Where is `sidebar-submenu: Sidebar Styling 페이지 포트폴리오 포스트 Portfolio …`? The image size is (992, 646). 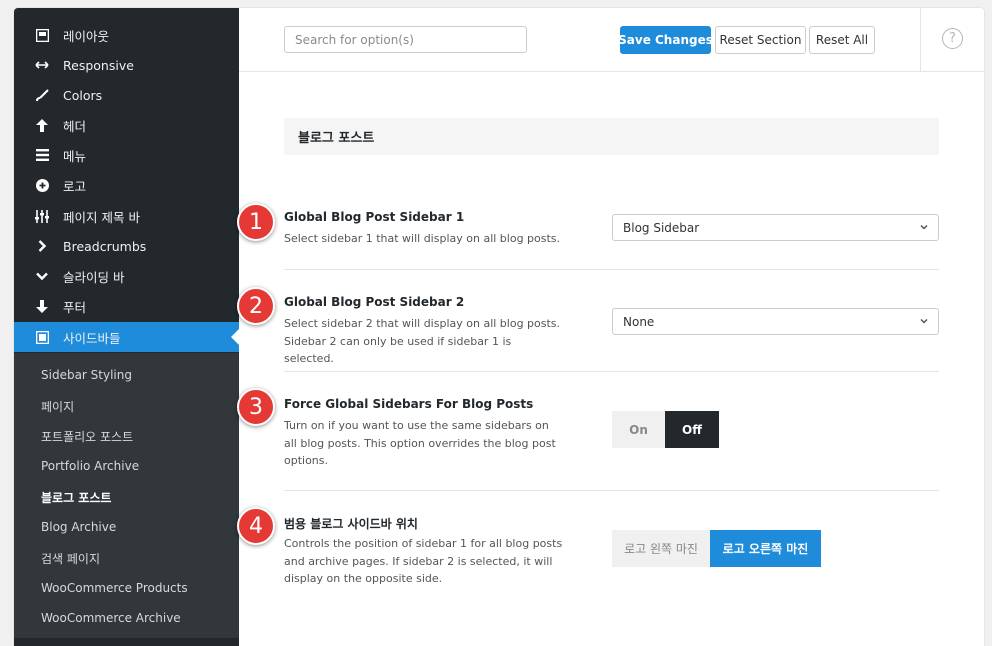
sidebar-submenu: Sidebar Styling 페이지 포트폴리오 포스트 Portfolio … is located at coordinates (126, 495).